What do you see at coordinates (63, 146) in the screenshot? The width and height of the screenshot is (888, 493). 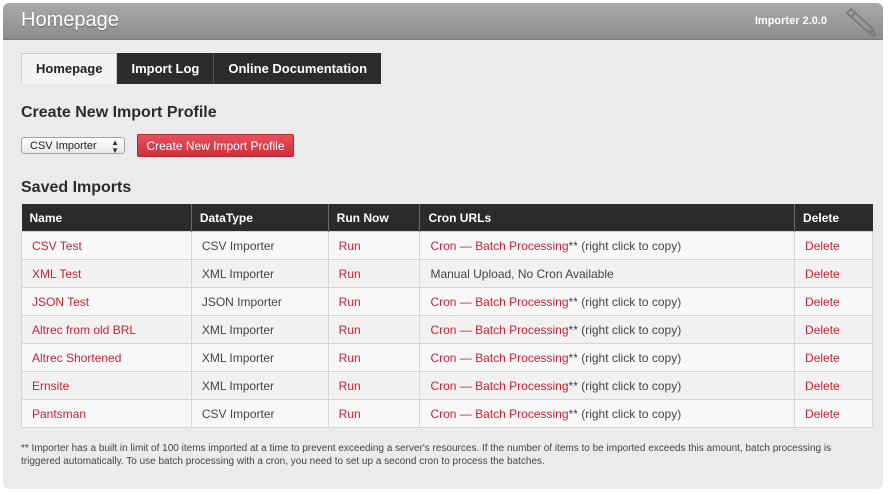 I see `importer-type-selected: CSV Importer` at bounding box center [63, 146].